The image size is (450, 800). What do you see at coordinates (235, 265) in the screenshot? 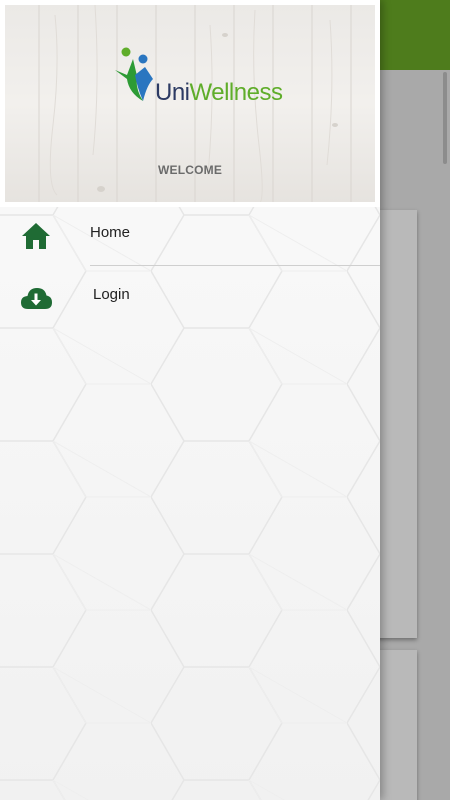
I see `menu-divider` at bounding box center [235, 265].